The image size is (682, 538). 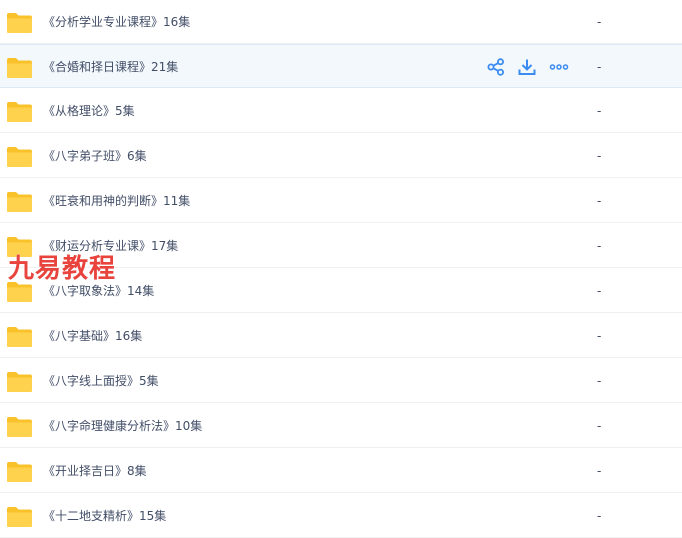 What do you see at coordinates (116, 22) in the screenshot?
I see `file-name: 《分析学业专业课程》16集` at bounding box center [116, 22].